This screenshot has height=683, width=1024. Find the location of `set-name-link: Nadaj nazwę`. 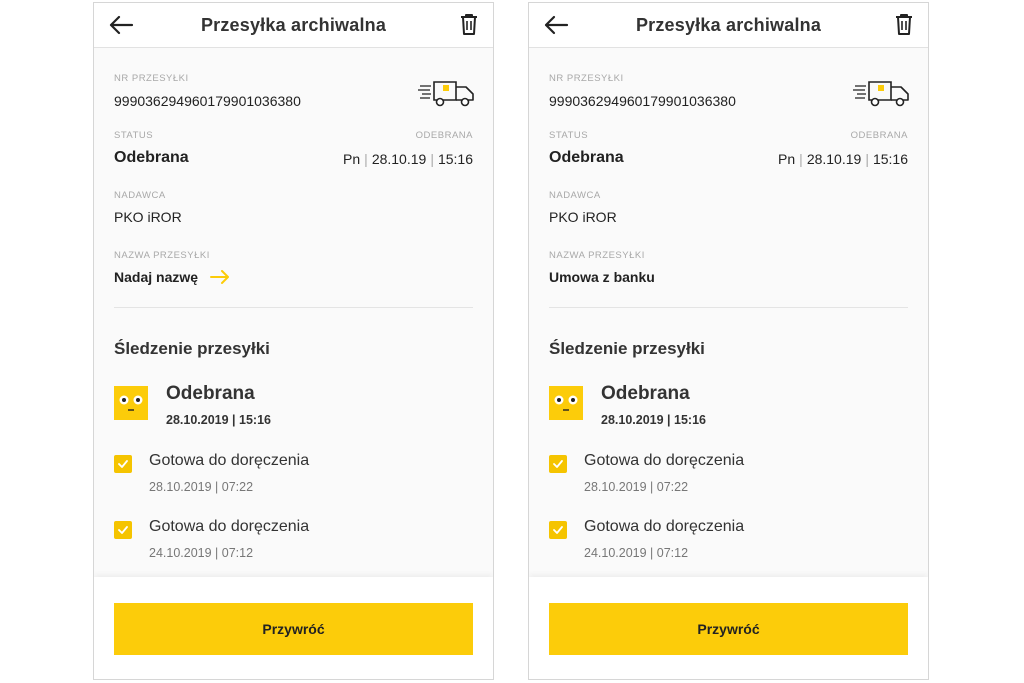

set-name-link: Nadaj nazwę is located at coordinates (172, 277).